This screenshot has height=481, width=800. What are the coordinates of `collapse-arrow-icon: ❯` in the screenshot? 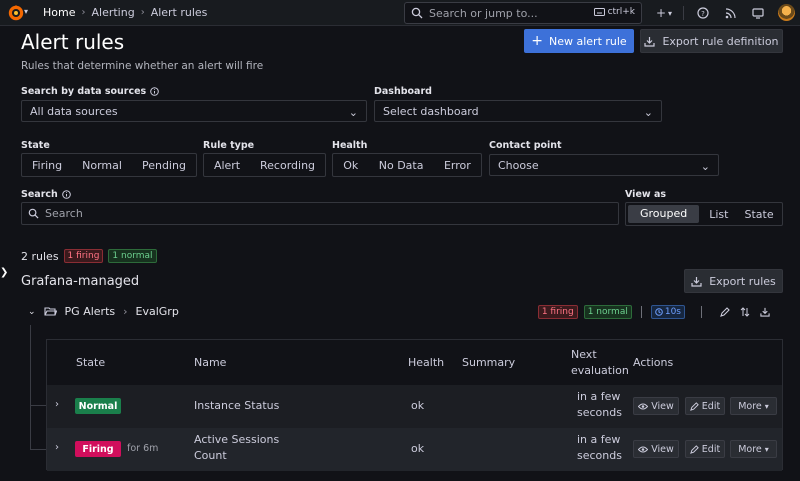 It's located at (4, 272).